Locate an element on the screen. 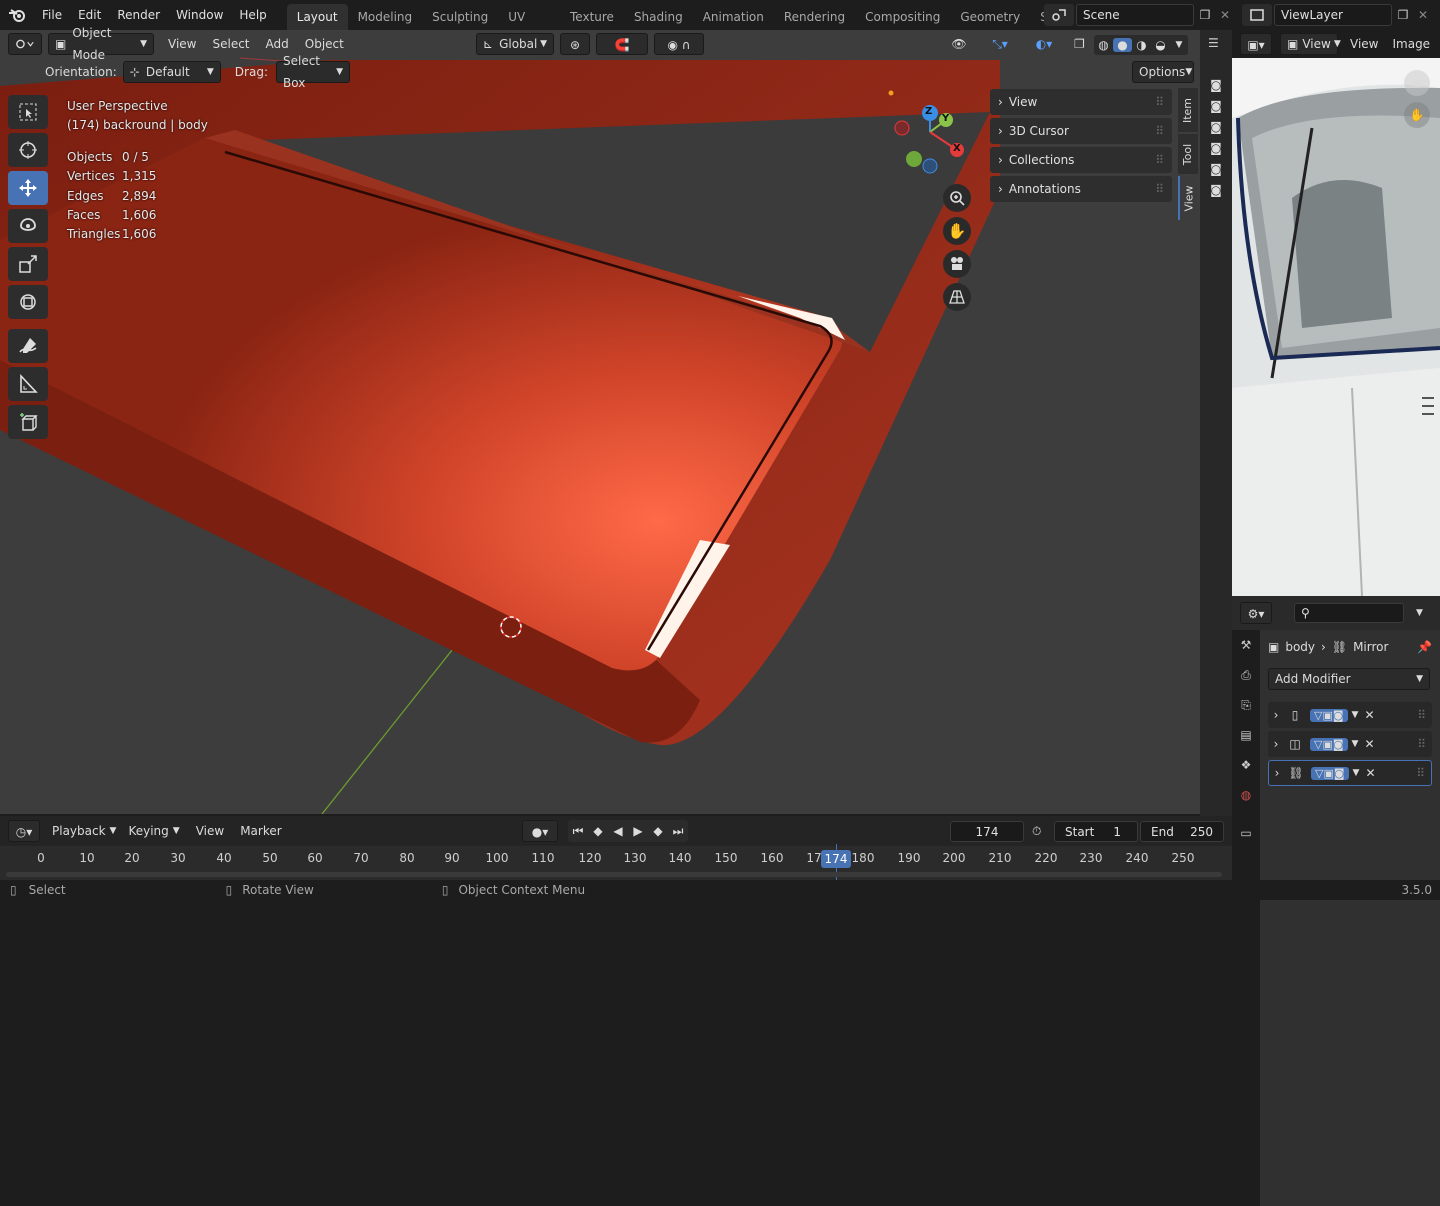  menu-file: File is located at coordinates (52, 15).